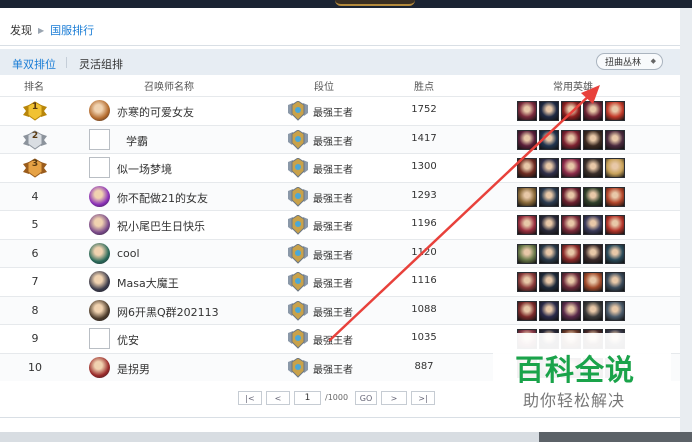 This screenshot has width=692, height=442. I want to click on watermark-title: 百科全说, so click(575, 370).